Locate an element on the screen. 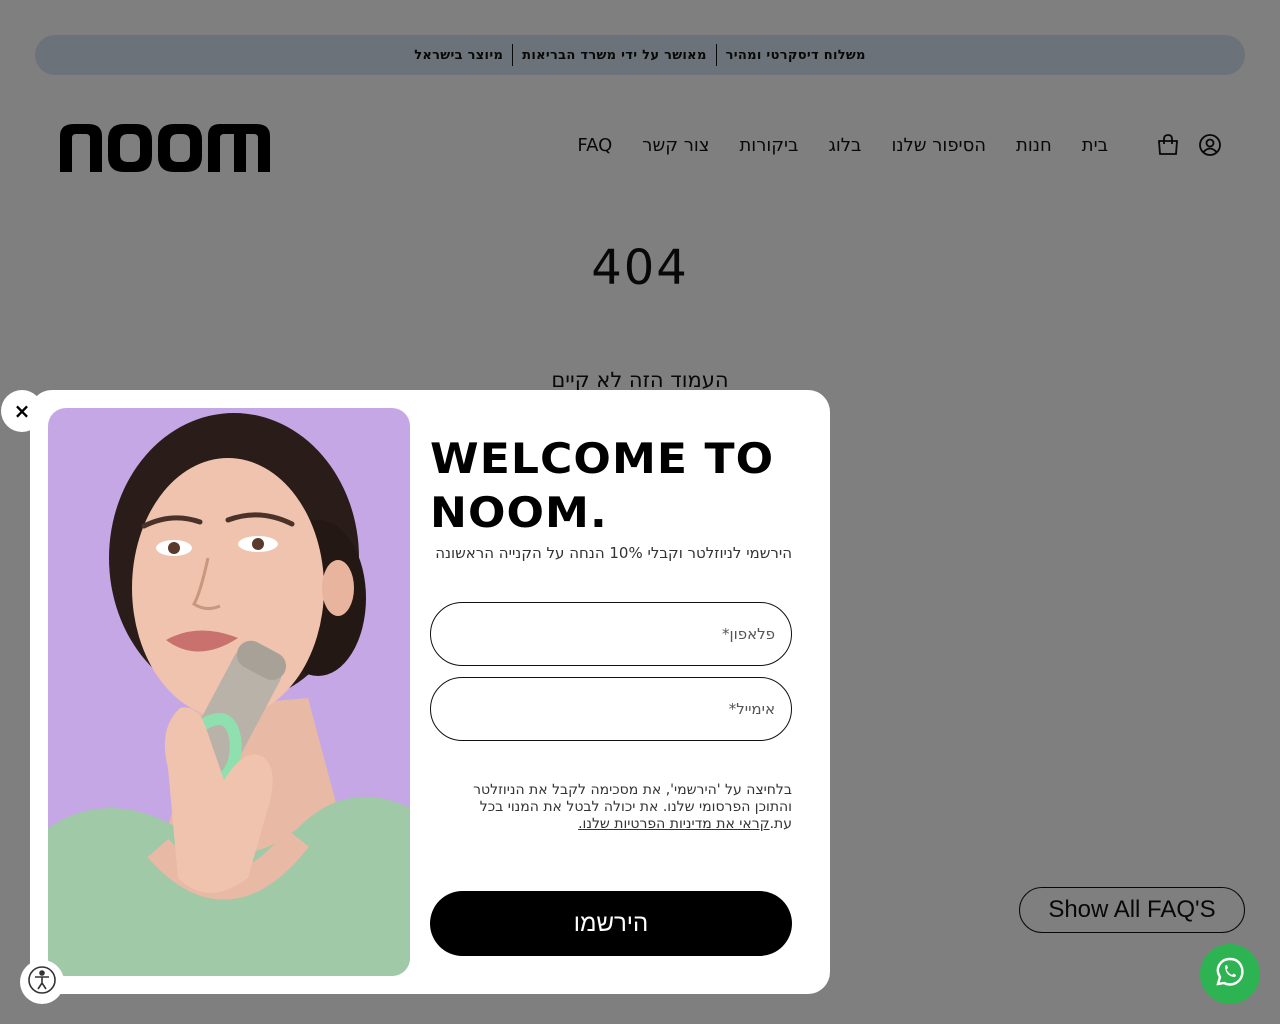 The height and width of the screenshot is (1024, 1280). accessibility-button is located at coordinates (42, 982).